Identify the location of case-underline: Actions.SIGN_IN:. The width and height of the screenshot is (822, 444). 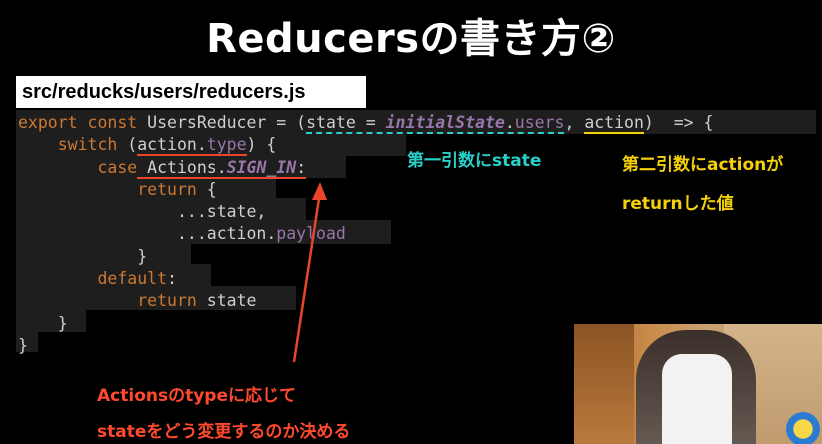
(222, 168).